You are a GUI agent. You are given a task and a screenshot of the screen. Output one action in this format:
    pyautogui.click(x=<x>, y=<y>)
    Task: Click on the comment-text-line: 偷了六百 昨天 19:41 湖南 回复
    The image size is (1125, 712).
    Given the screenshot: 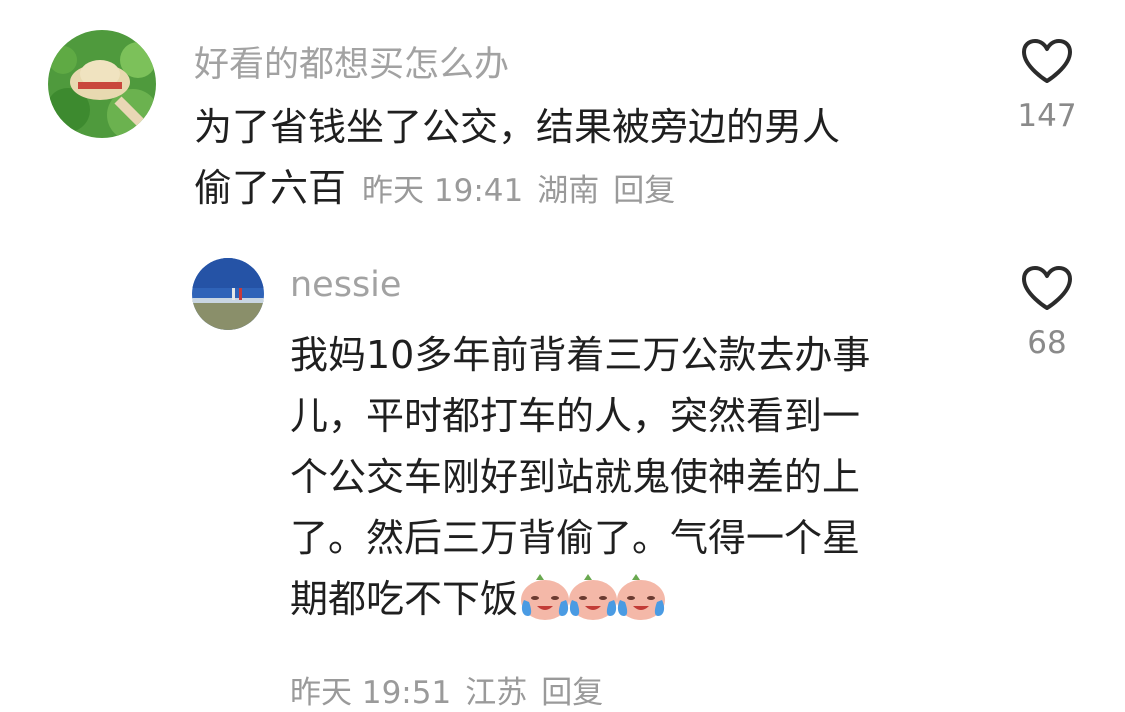 What is the action you would take?
    pyautogui.click(x=517, y=190)
    